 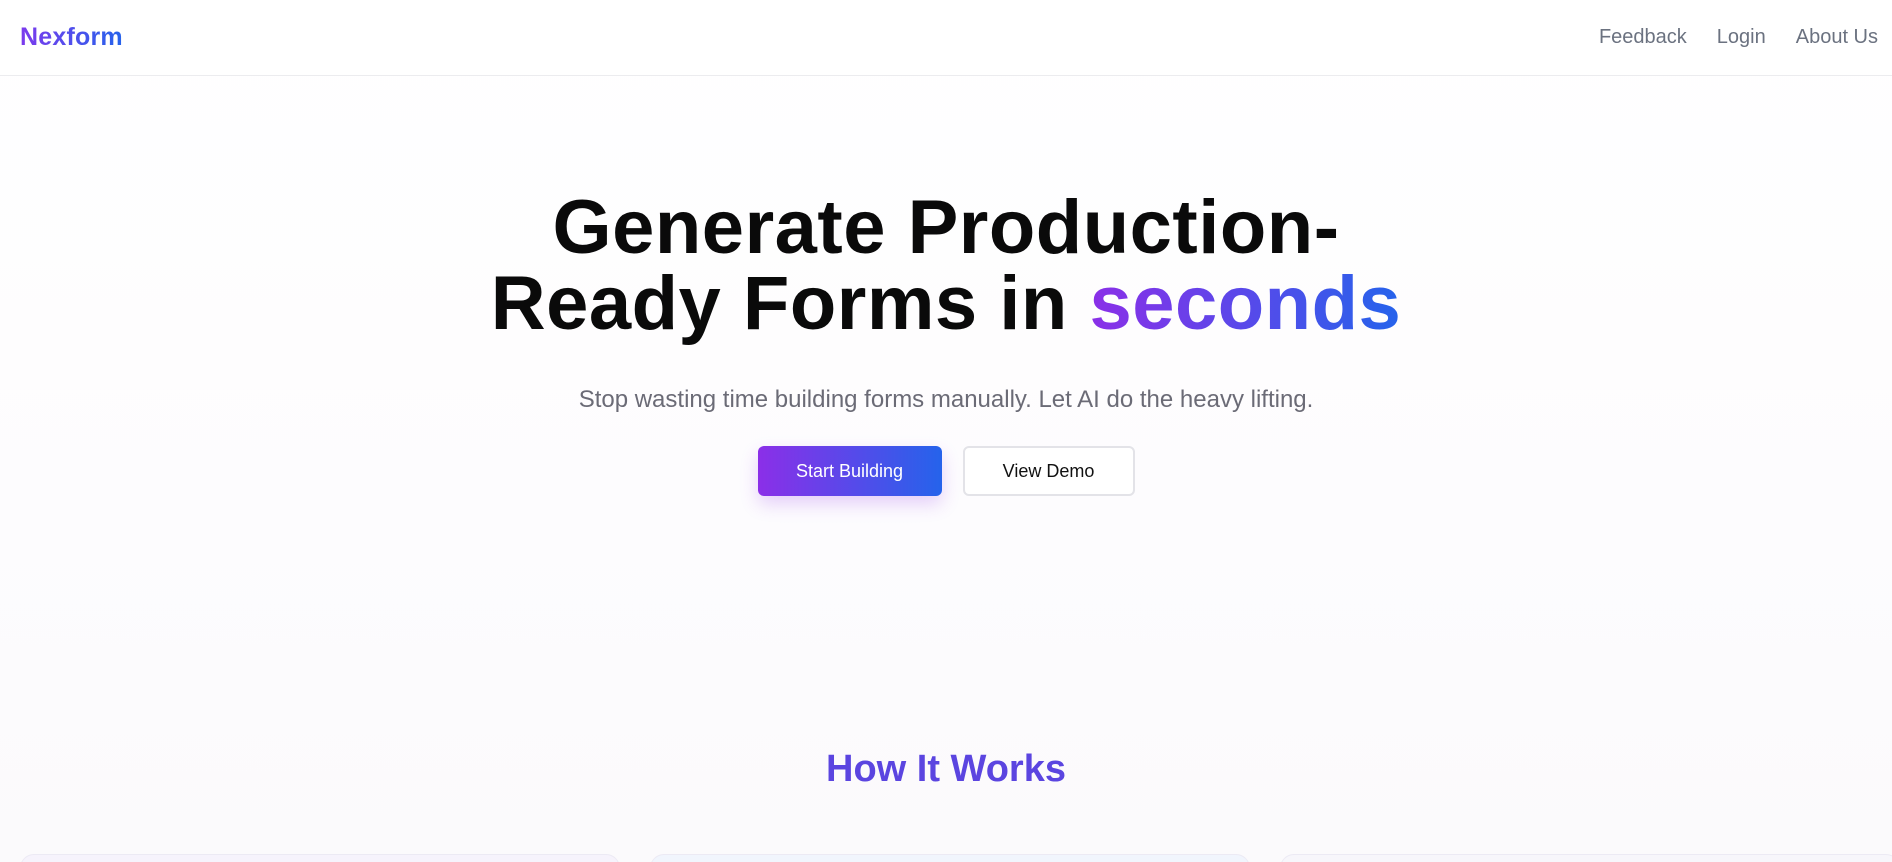 I want to click on hero-title-line2: Ready Forms in, so click(x=790, y=303).